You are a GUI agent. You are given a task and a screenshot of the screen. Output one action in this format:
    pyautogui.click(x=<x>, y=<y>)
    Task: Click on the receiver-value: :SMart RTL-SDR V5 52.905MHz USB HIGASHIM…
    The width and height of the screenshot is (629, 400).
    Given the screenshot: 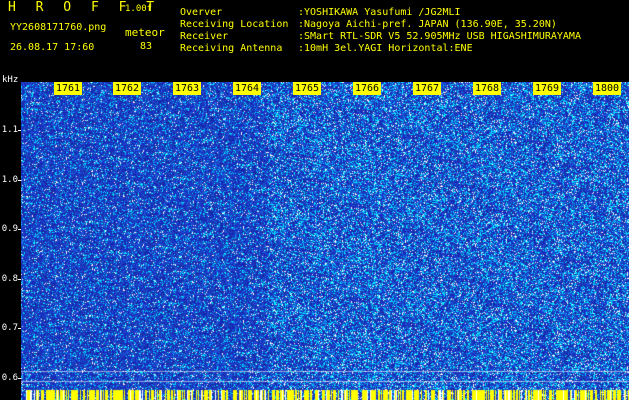 What is the action you would take?
    pyautogui.click(x=439, y=36)
    